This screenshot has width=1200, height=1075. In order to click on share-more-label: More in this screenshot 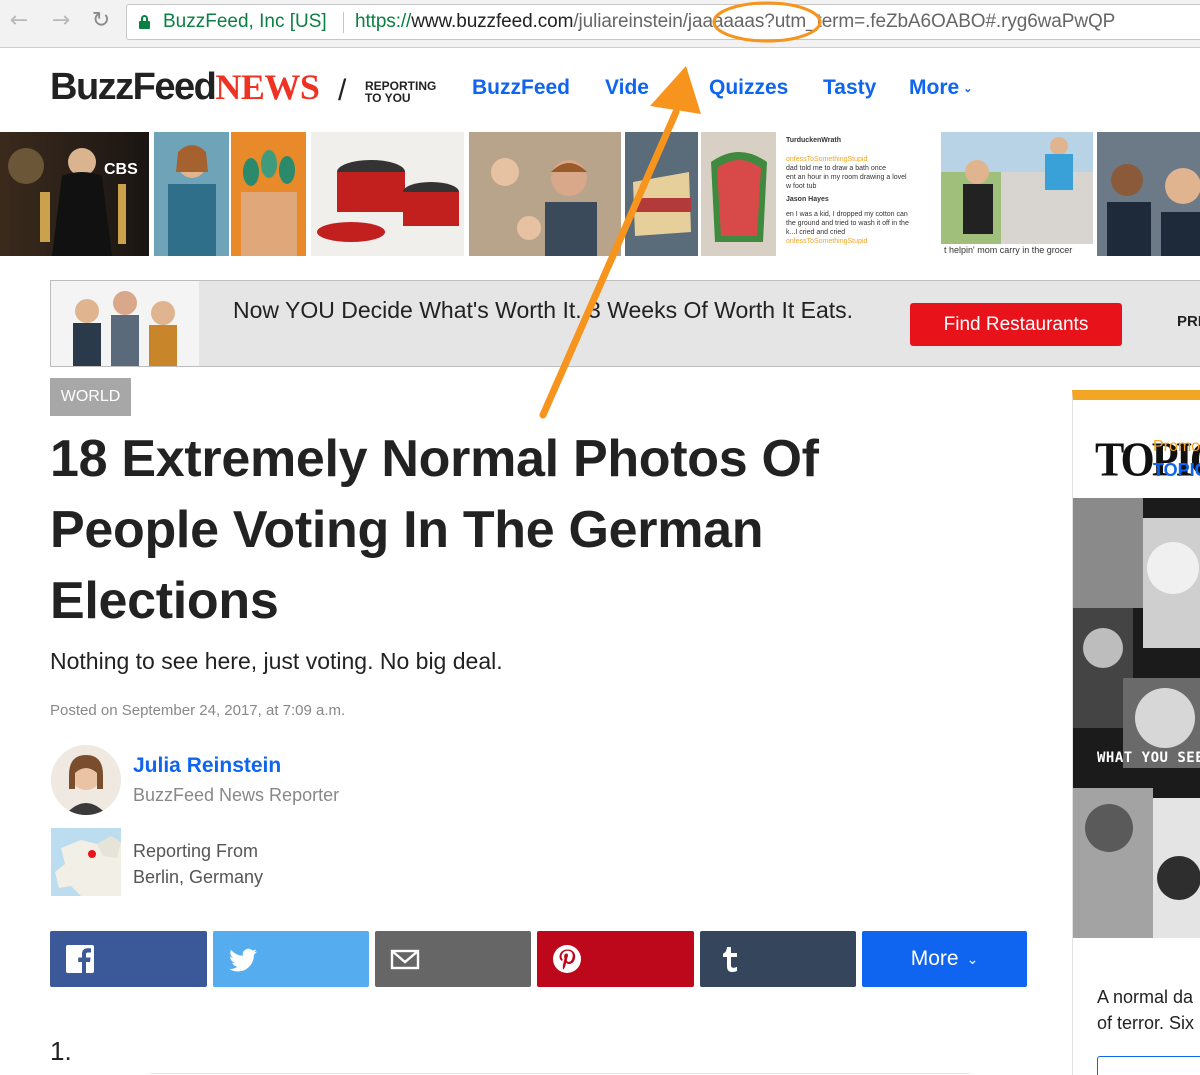, I will do `click(934, 958)`.